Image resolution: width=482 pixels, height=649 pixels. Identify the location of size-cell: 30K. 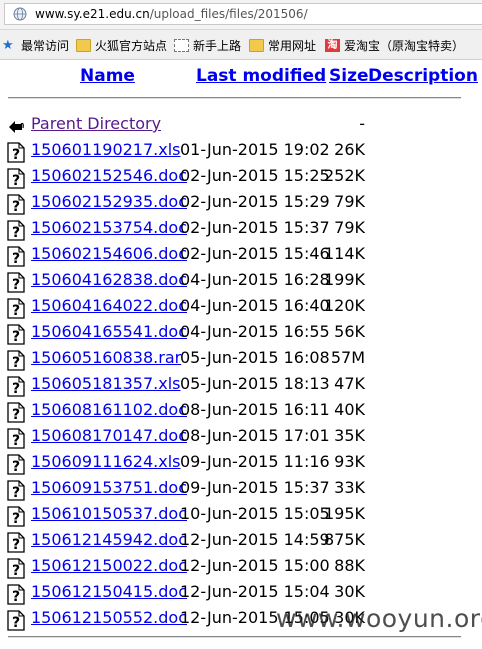
(349, 591).